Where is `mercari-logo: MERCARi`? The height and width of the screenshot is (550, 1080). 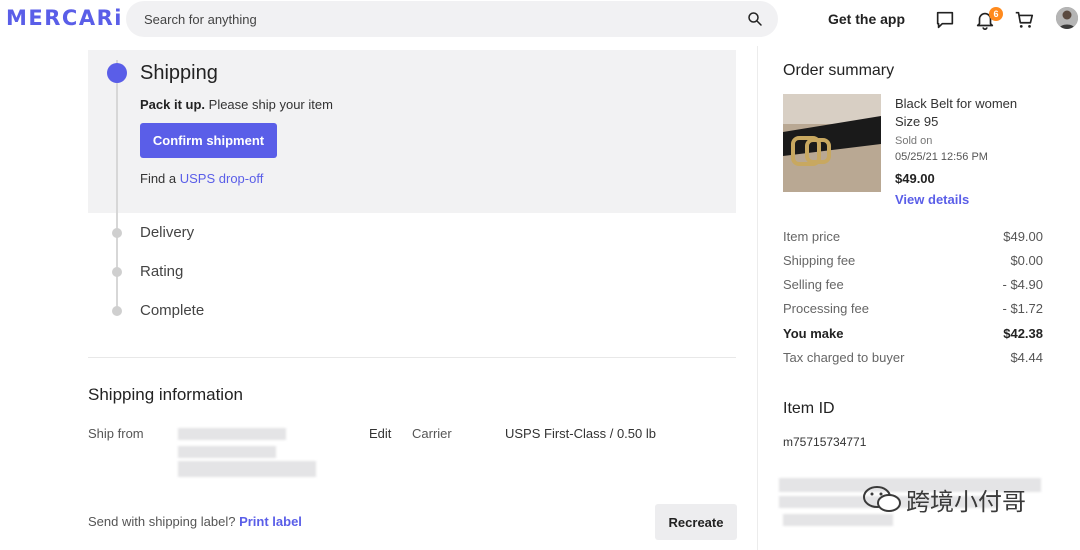
mercari-logo: MERCARi is located at coordinates (64, 18).